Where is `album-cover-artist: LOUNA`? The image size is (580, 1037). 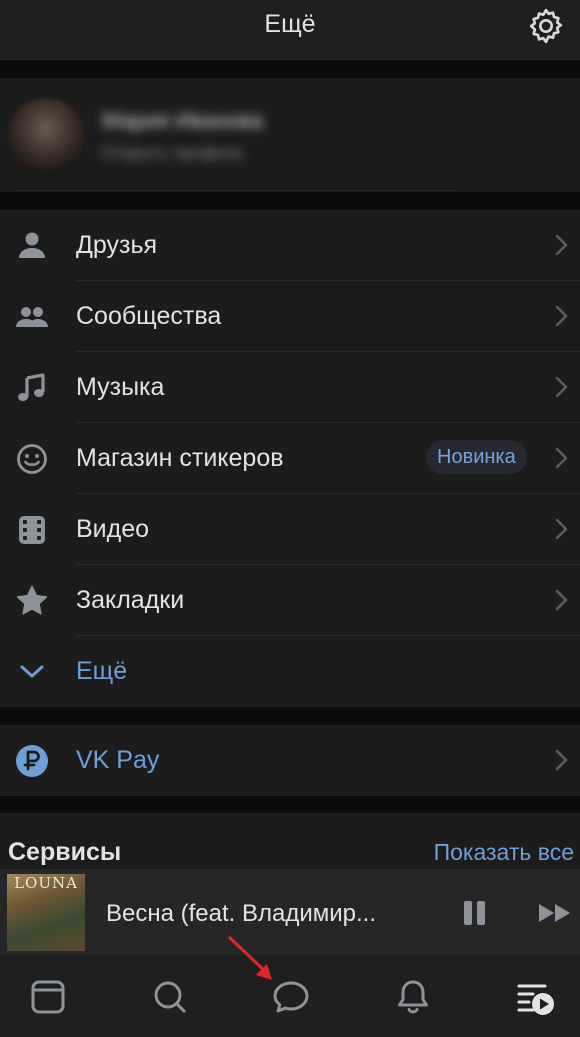
album-cover-artist: LOUNA is located at coordinates (46, 883).